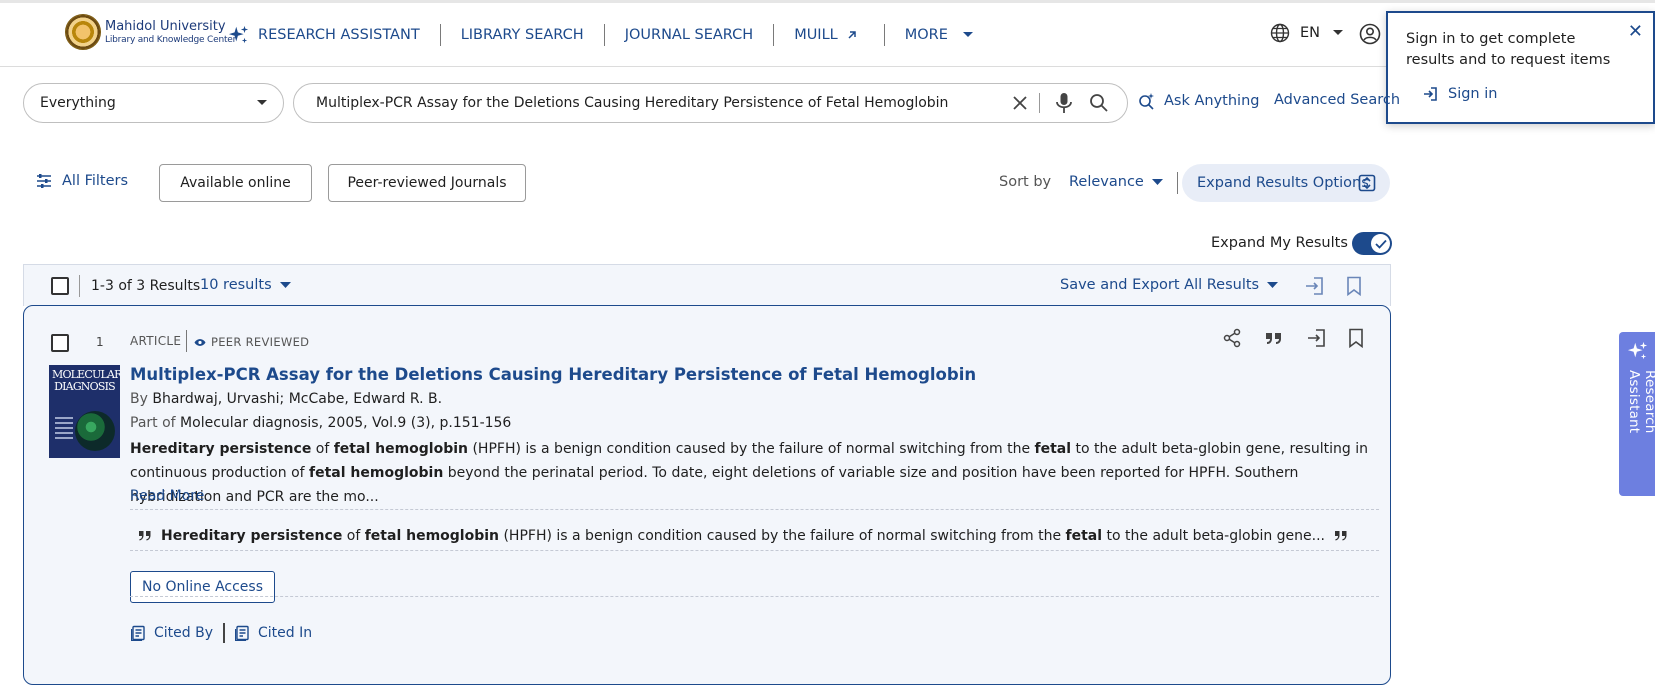 This screenshot has height=685, width=1655. I want to click on expand-my-results-label: Expand My Results, so click(1279, 243).